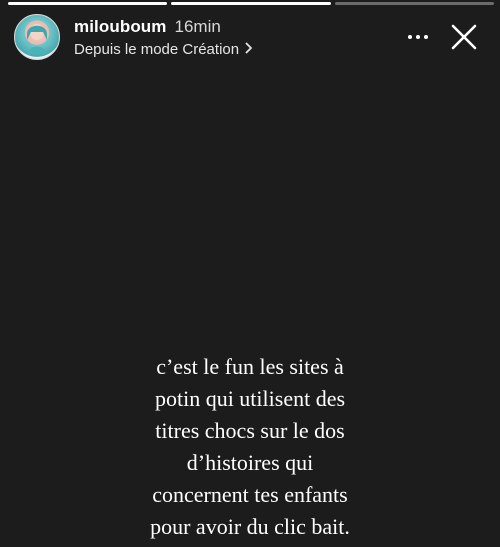  What do you see at coordinates (250, 462) in the screenshot?
I see `caption-line: d’histoires qui` at bounding box center [250, 462].